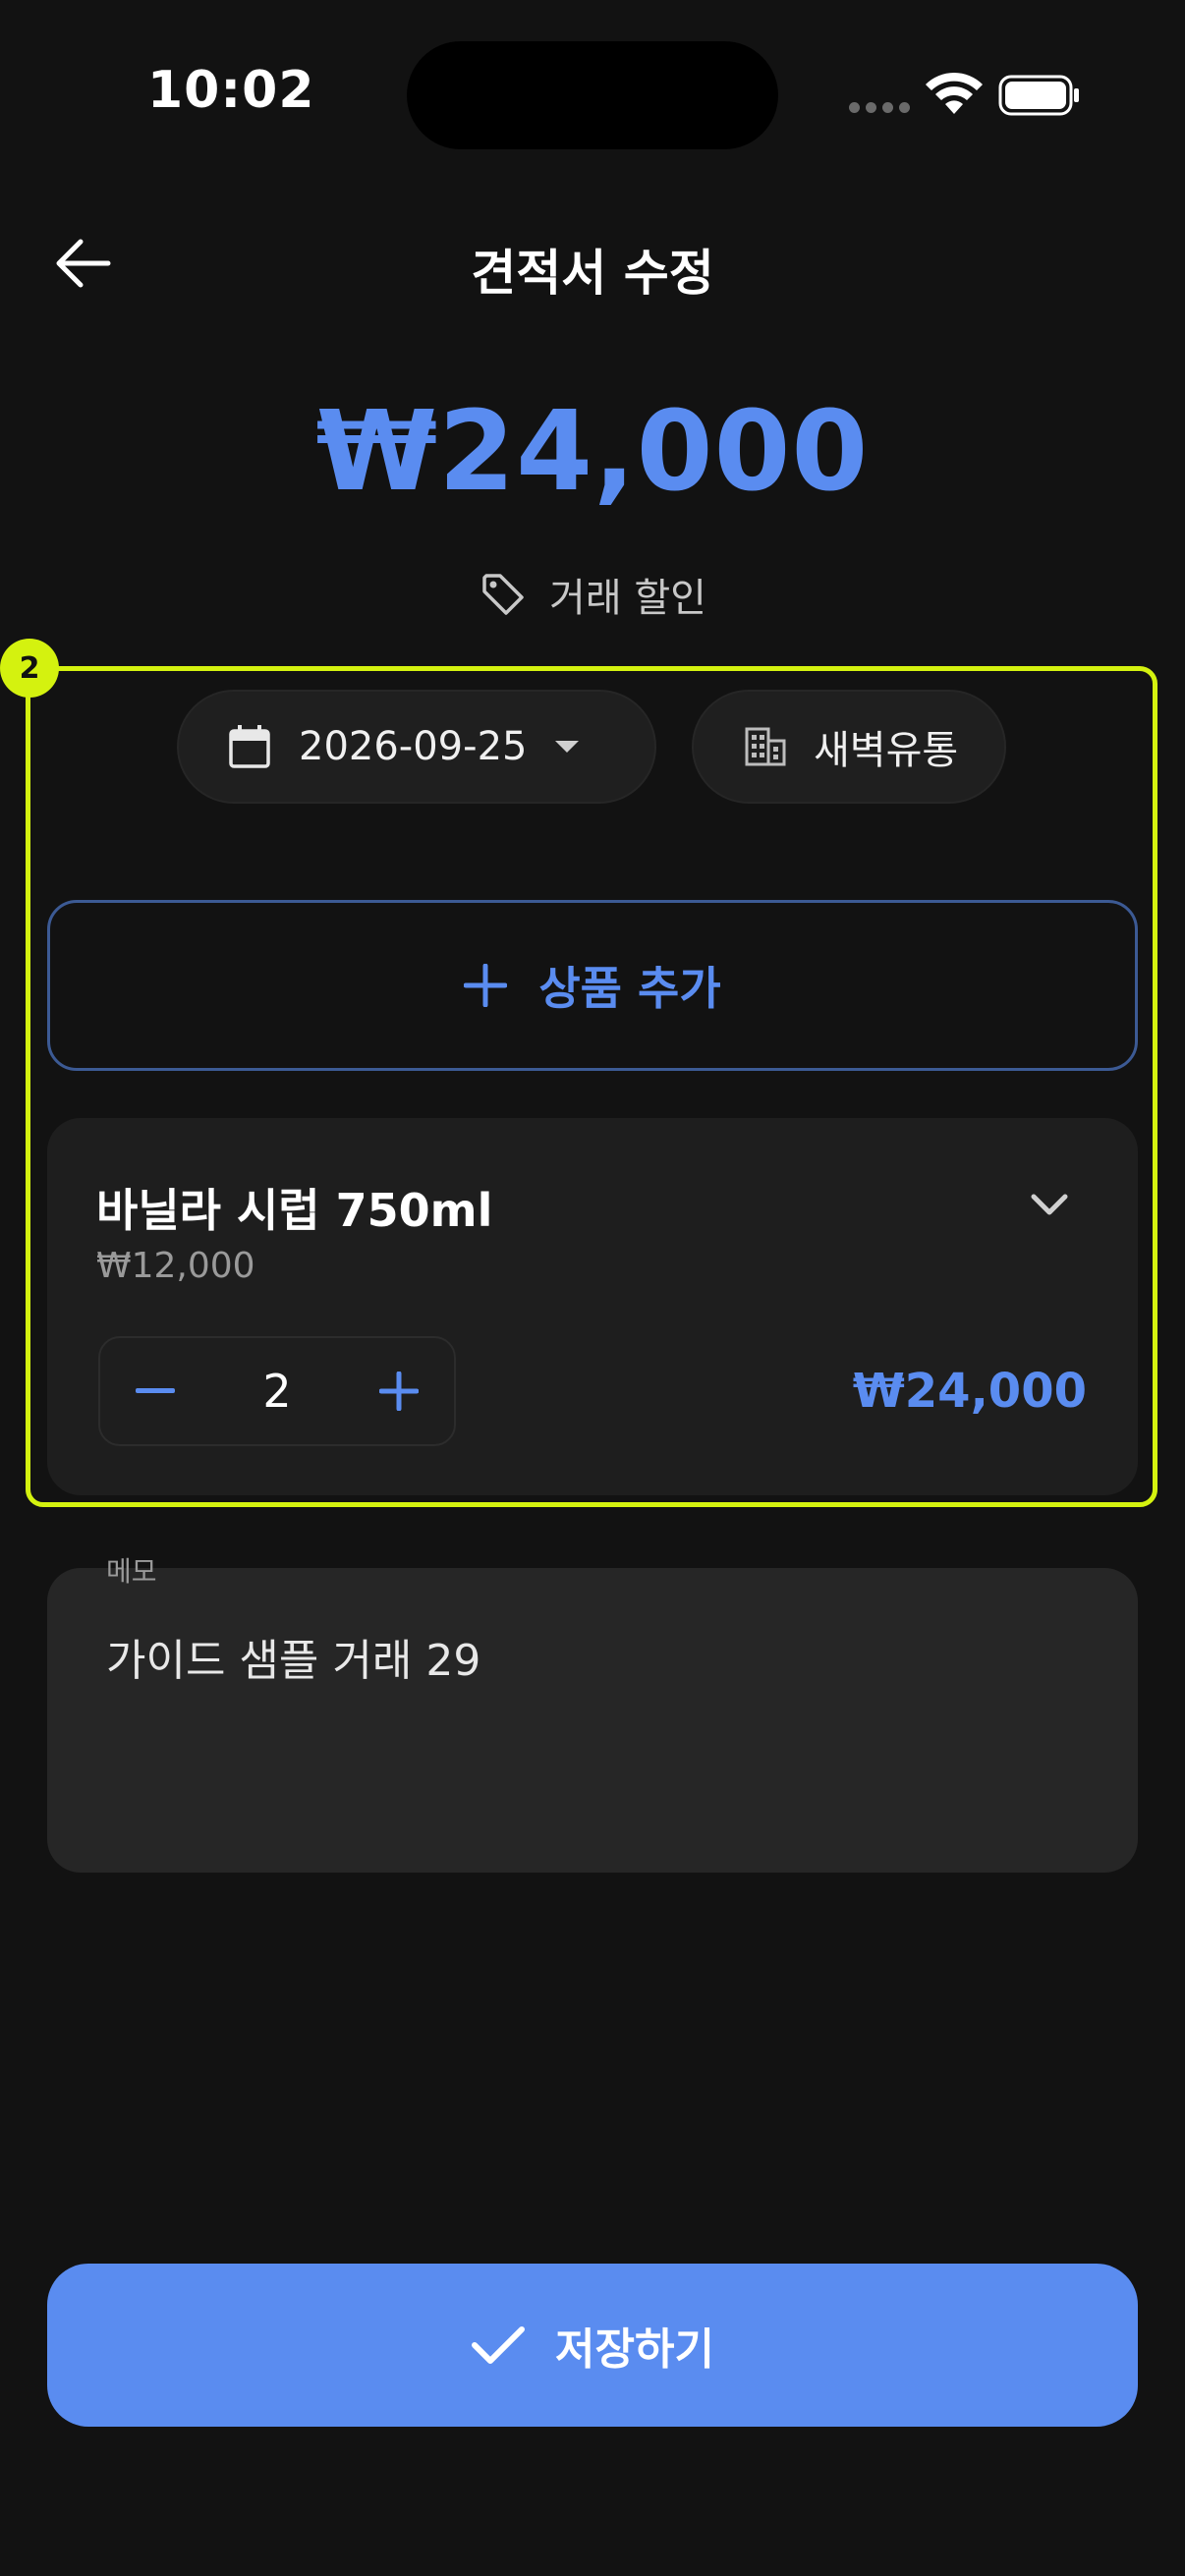 This screenshot has height=2576, width=1185. I want to click on date-value: 2026-09-25, so click(414, 746).